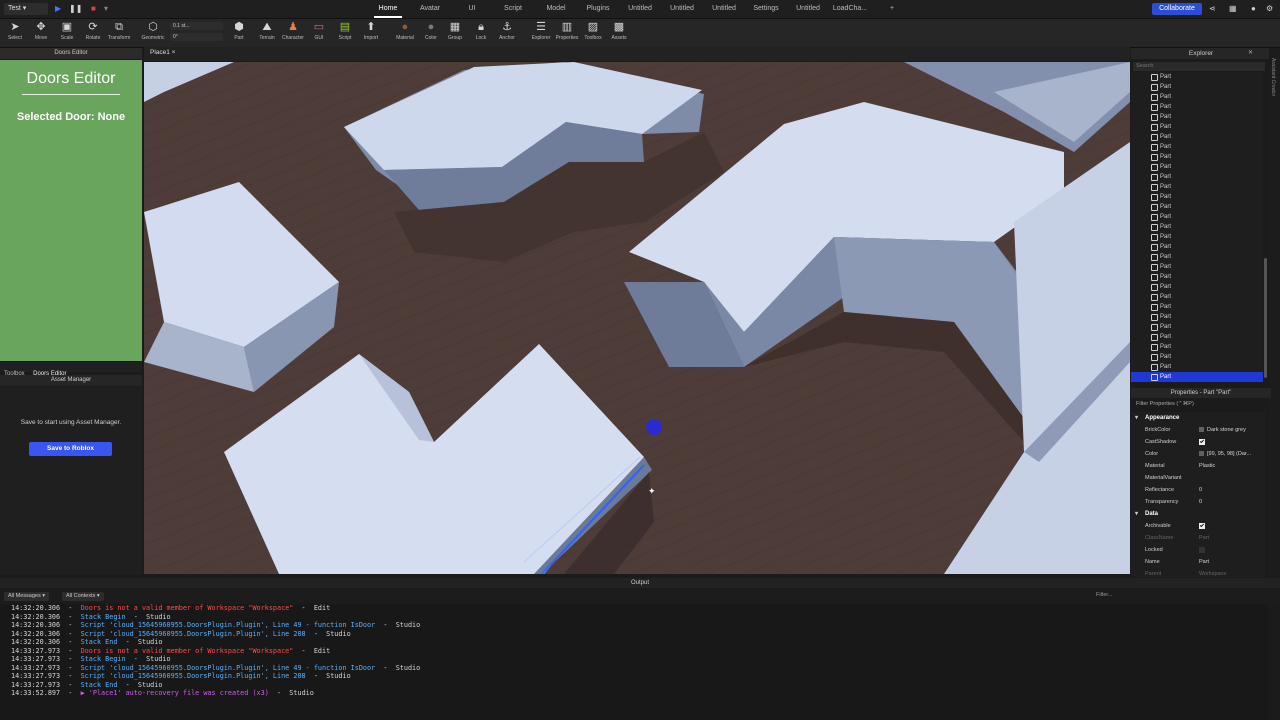 The height and width of the screenshot is (720, 1280). What do you see at coordinates (153, 33) in the screenshot?
I see `geometric-tool-button: ⬡ Geometric` at bounding box center [153, 33].